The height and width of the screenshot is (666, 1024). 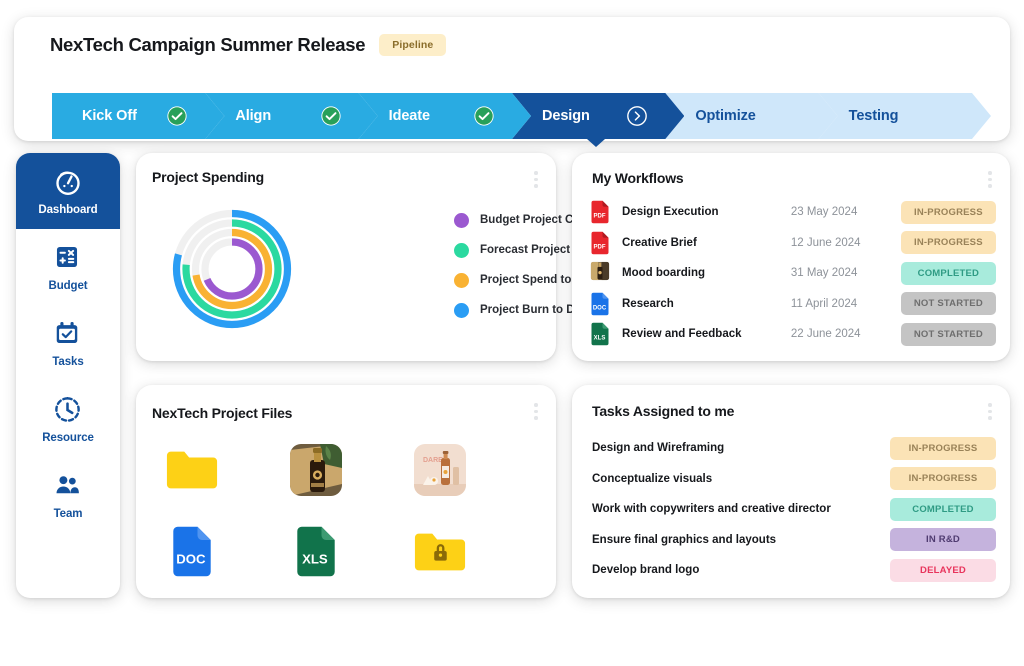 What do you see at coordinates (825, 334) in the screenshot?
I see `workflow-date: 22 June 2024` at bounding box center [825, 334].